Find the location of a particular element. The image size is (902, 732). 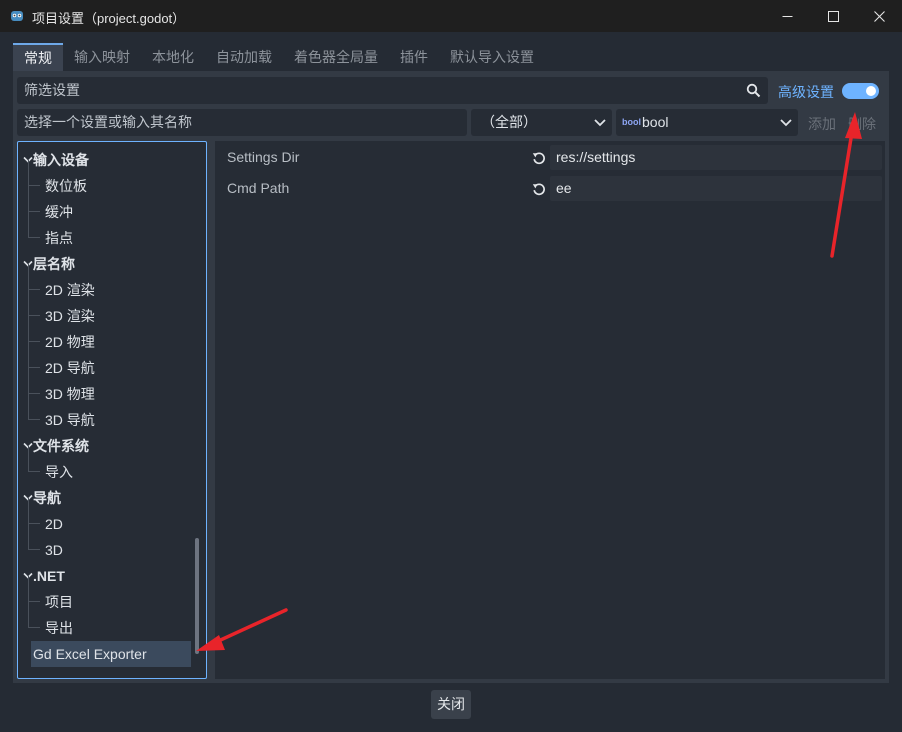

tree-item: 3D 物理 is located at coordinates (70, 394).